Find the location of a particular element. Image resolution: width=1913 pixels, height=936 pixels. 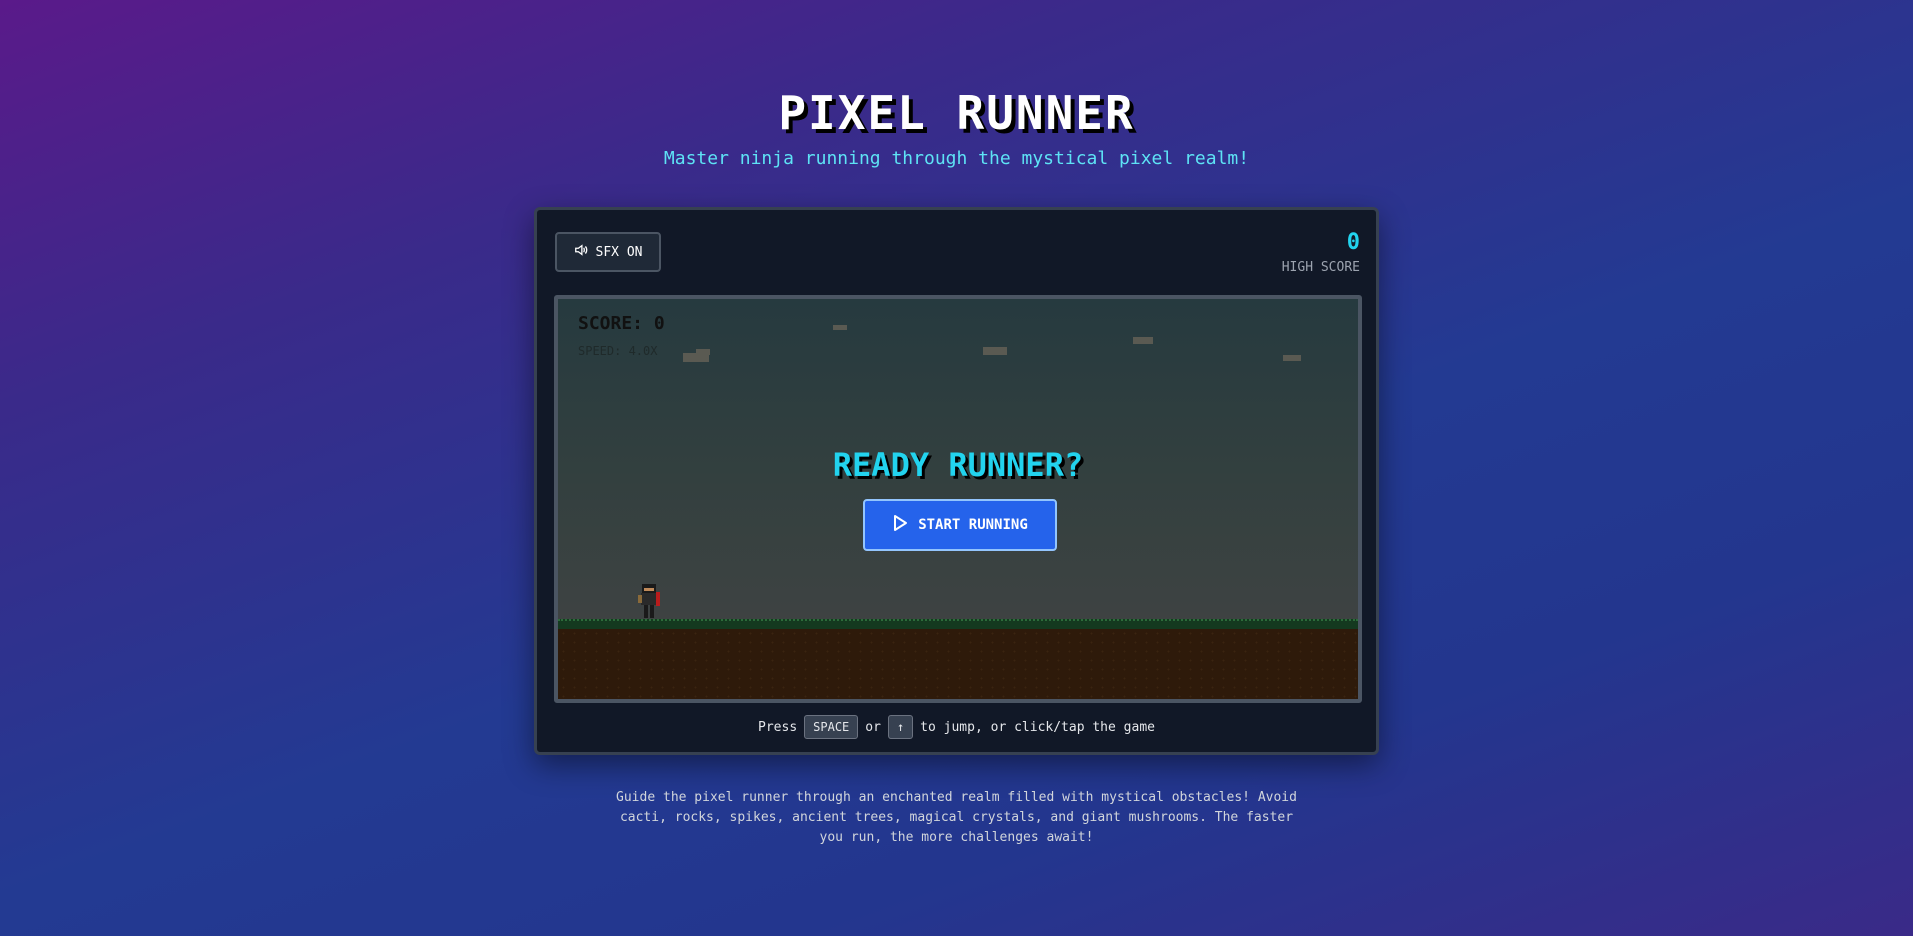

start-running-button: START RUNNING is located at coordinates (960, 525).